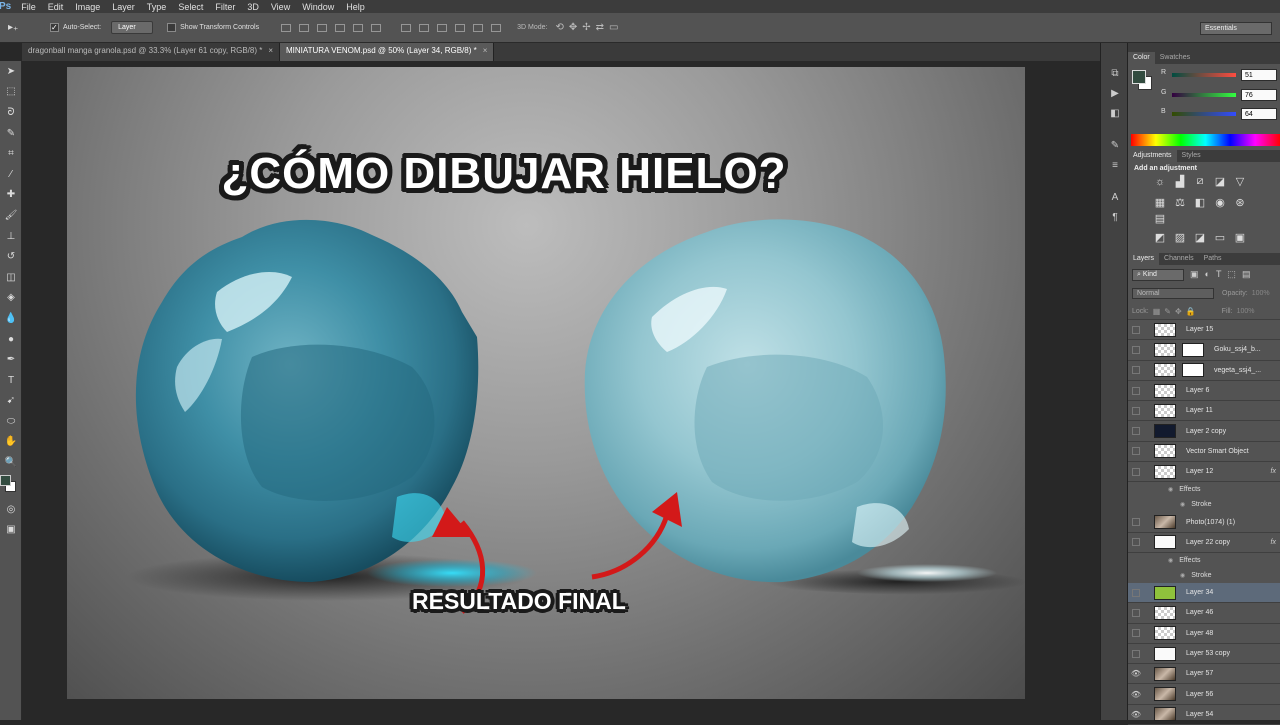  What do you see at coordinates (11, 401) in the screenshot?
I see `path-select-tool-icon: ➹` at bounding box center [11, 401].